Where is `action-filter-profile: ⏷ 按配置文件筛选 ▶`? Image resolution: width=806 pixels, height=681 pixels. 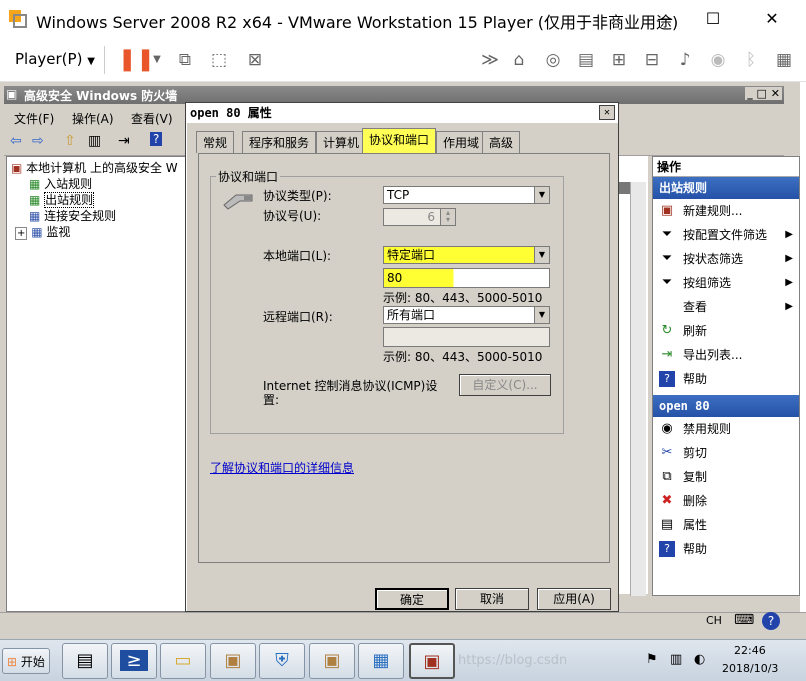 action-filter-profile: ⏷ 按配置文件筛选 ▶ is located at coordinates (726, 235).